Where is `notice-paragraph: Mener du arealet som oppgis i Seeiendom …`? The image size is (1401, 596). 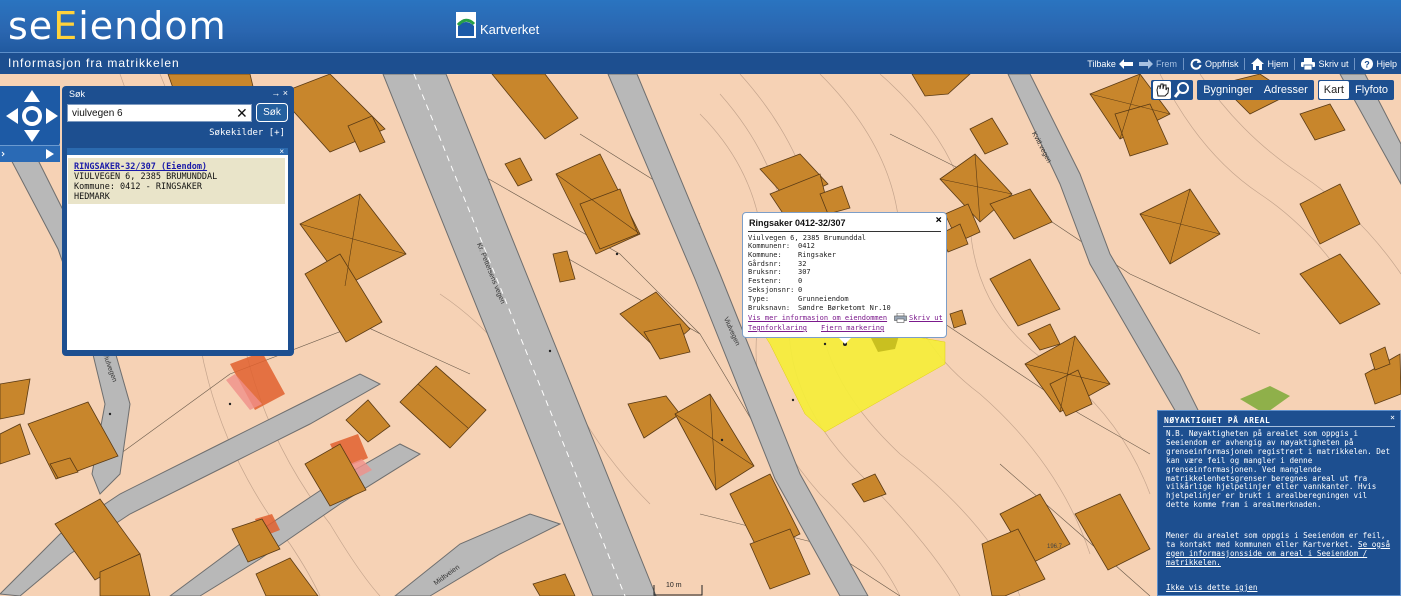
notice-paragraph: Mener du arealet som oppgis i Seeiendom … is located at coordinates (1280, 549).